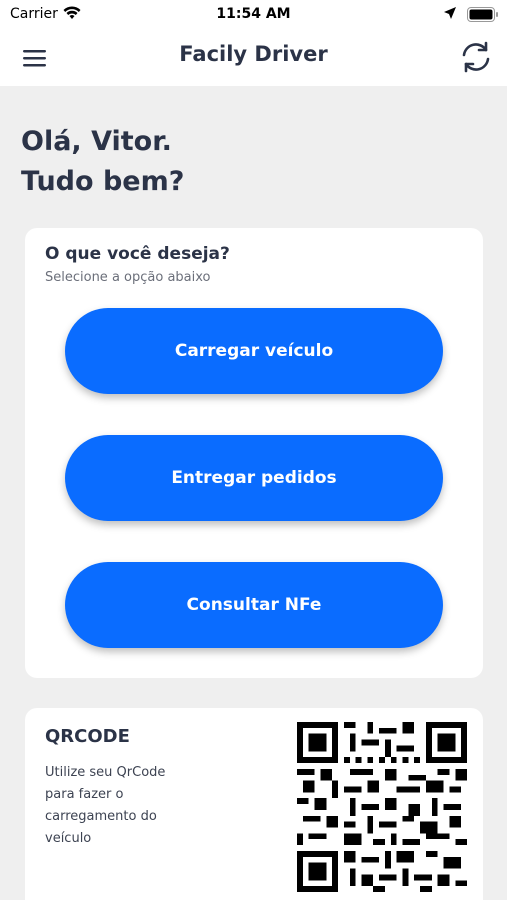 The image size is (507, 900). What do you see at coordinates (96, 141) in the screenshot?
I see `greeting-line-1: Olá, Vitor.` at bounding box center [96, 141].